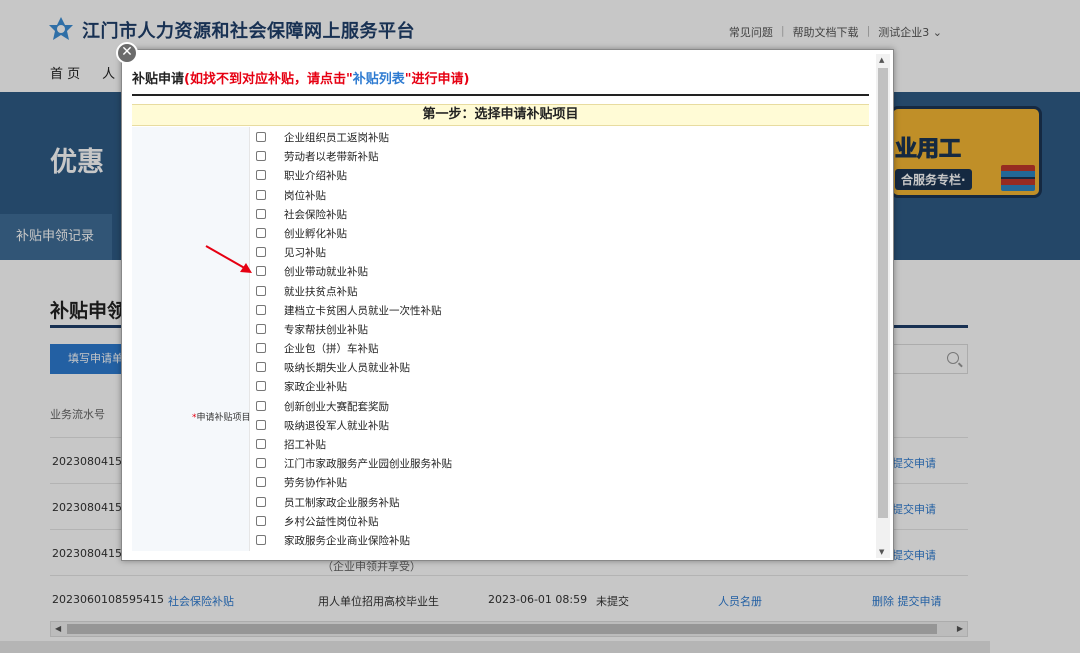 Image resolution: width=1080 pixels, height=653 pixels. I want to click on heading-prefix: 补贴申请, so click(158, 79).